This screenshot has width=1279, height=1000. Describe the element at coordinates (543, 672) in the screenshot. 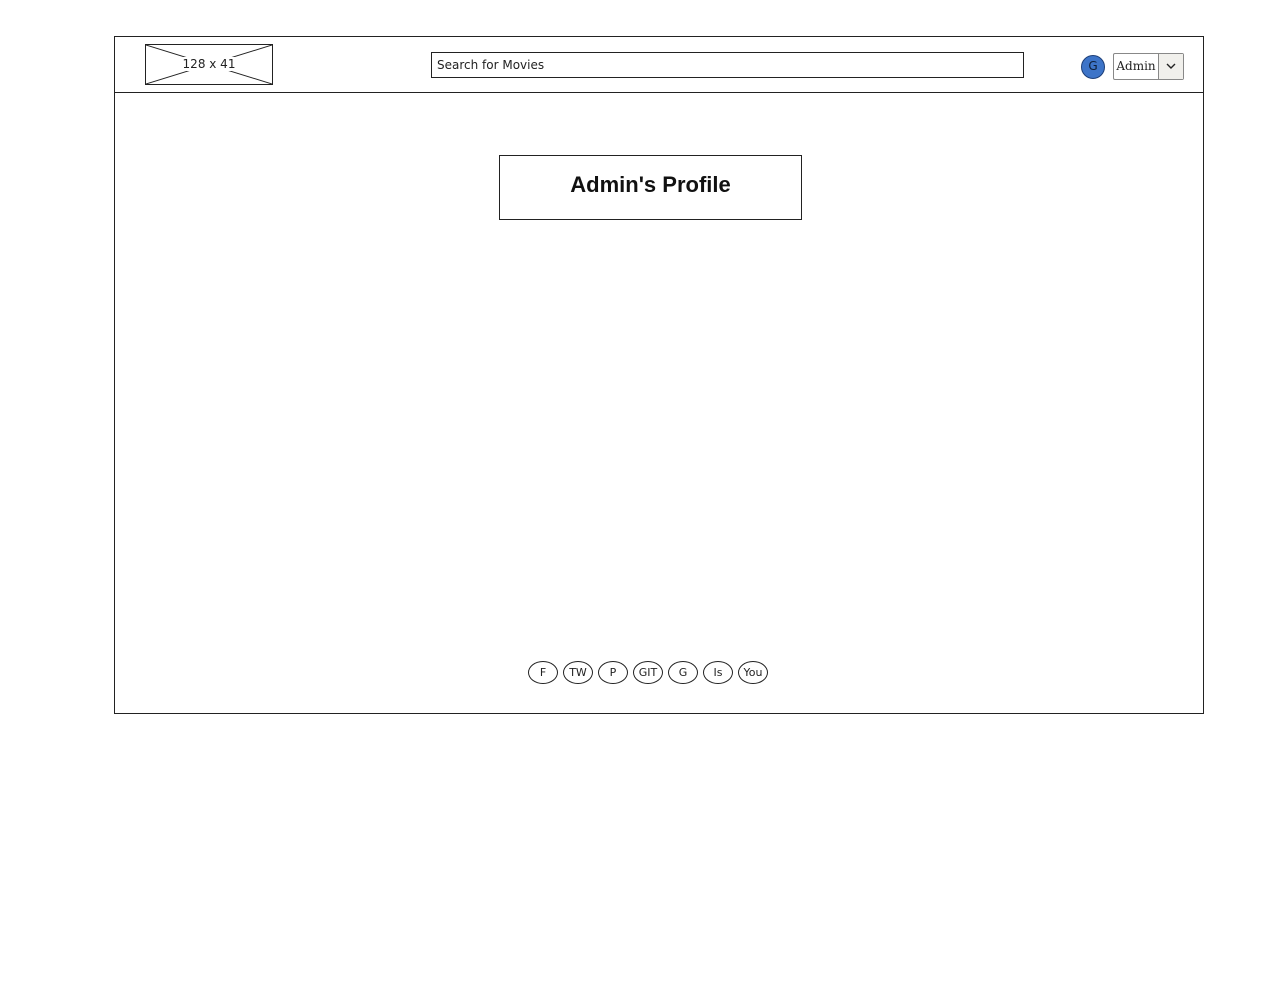

I see `social-link-facebook: F` at that location.